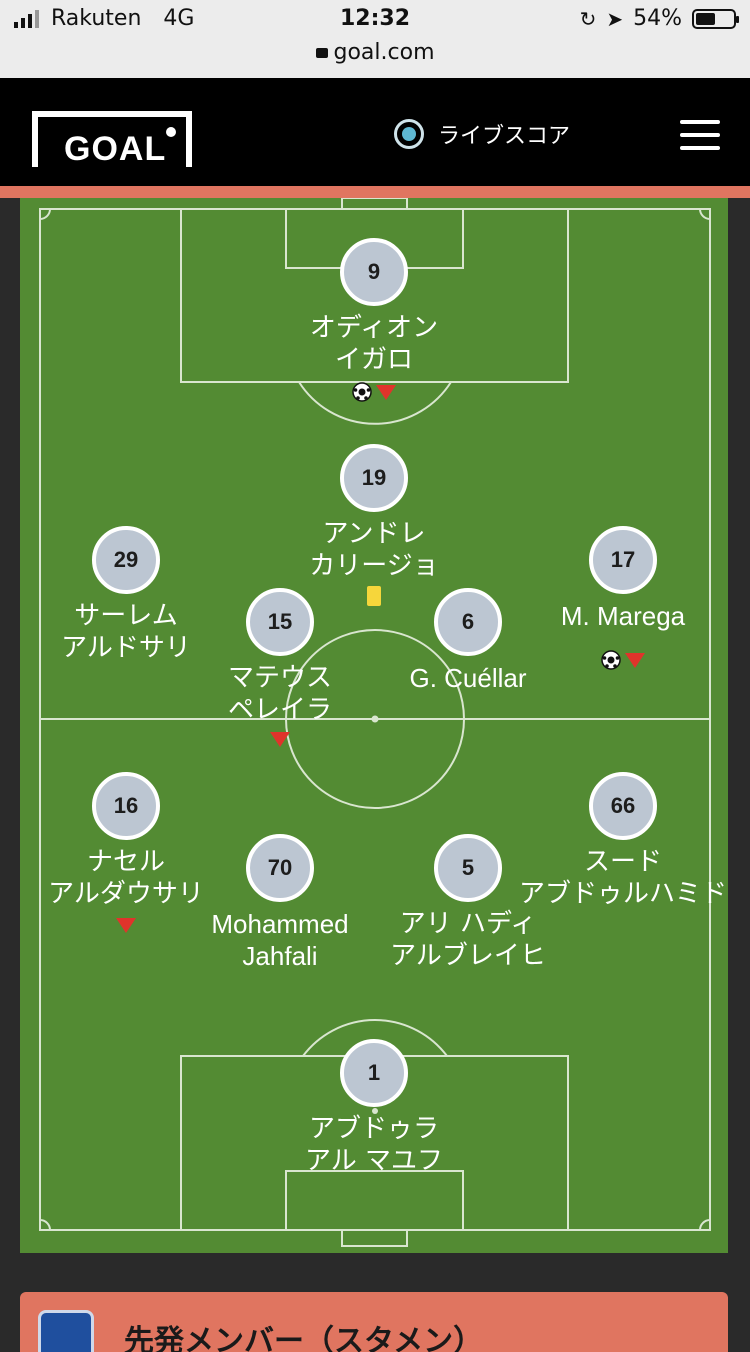  I want to click on location-icon: ➤, so click(615, 18).